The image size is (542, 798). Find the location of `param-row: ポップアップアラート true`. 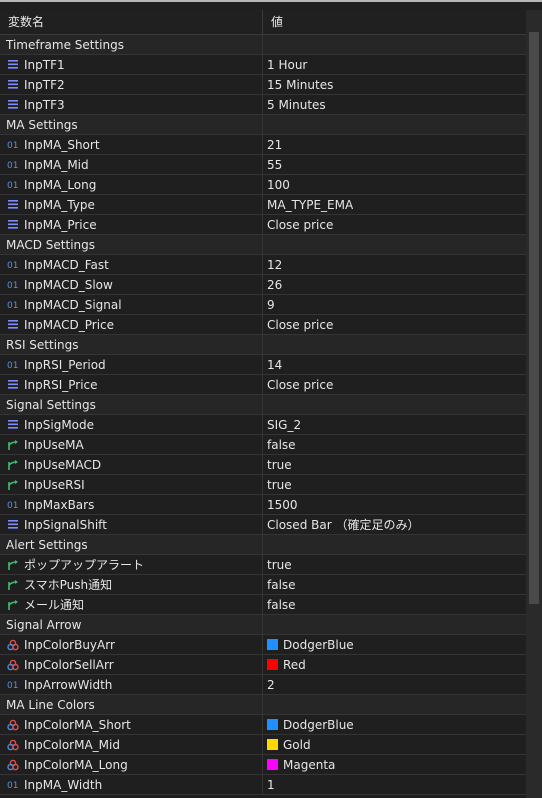

param-row: ポップアップアラート true is located at coordinates (263, 565).